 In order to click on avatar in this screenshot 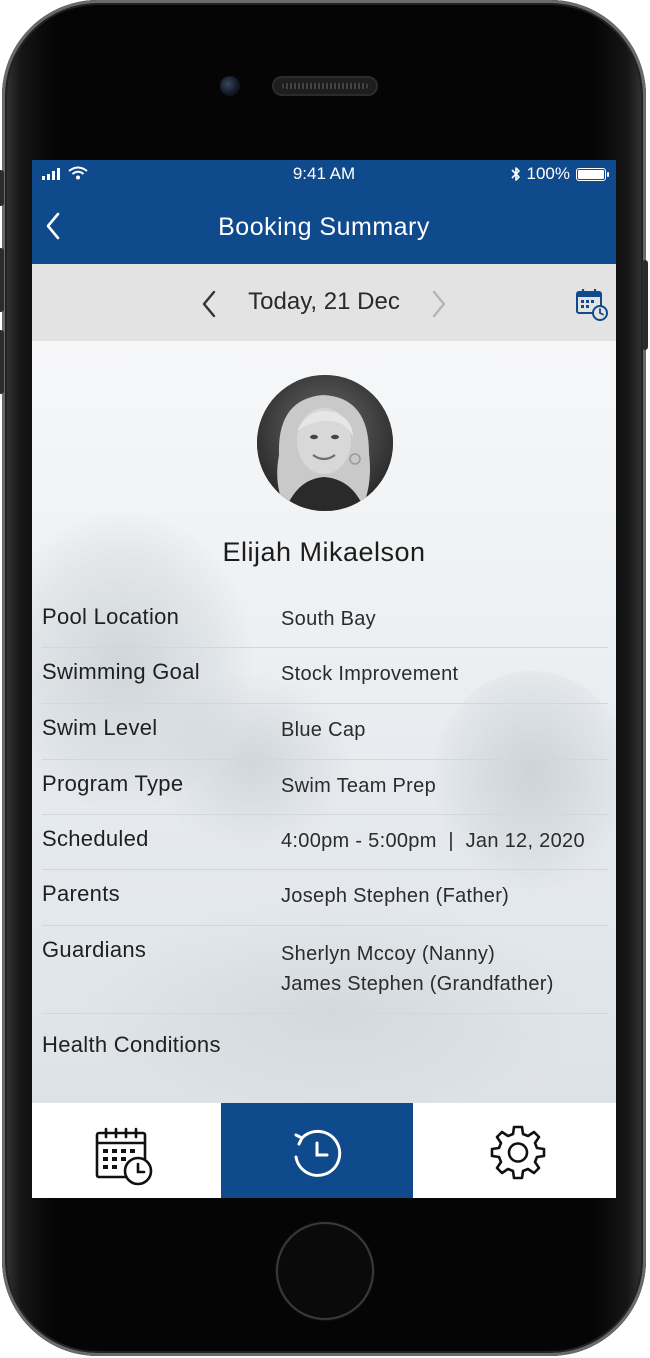, I will do `click(325, 443)`.